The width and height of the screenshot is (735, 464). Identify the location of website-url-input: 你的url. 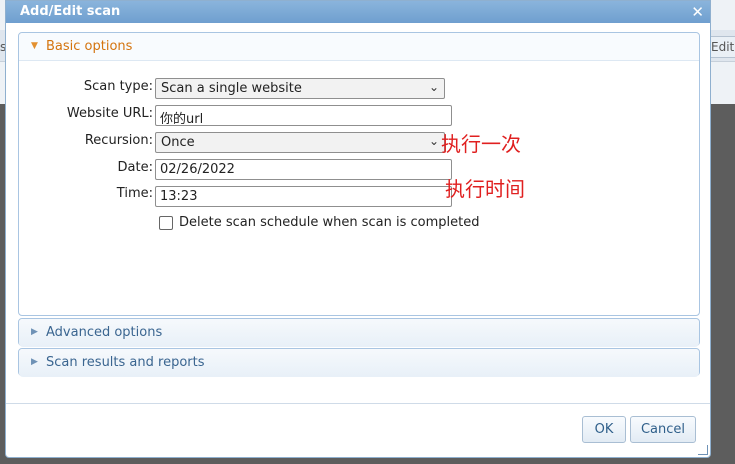
(303, 116).